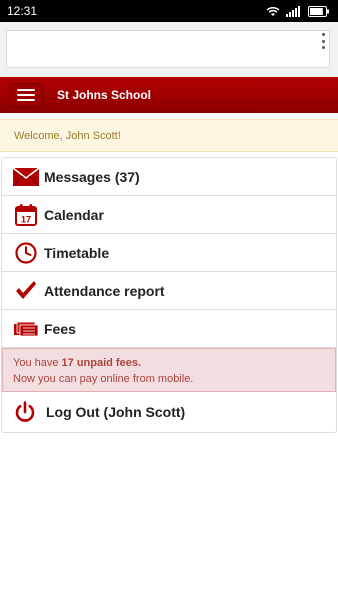  I want to click on checkmark-icon, so click(26, 291).